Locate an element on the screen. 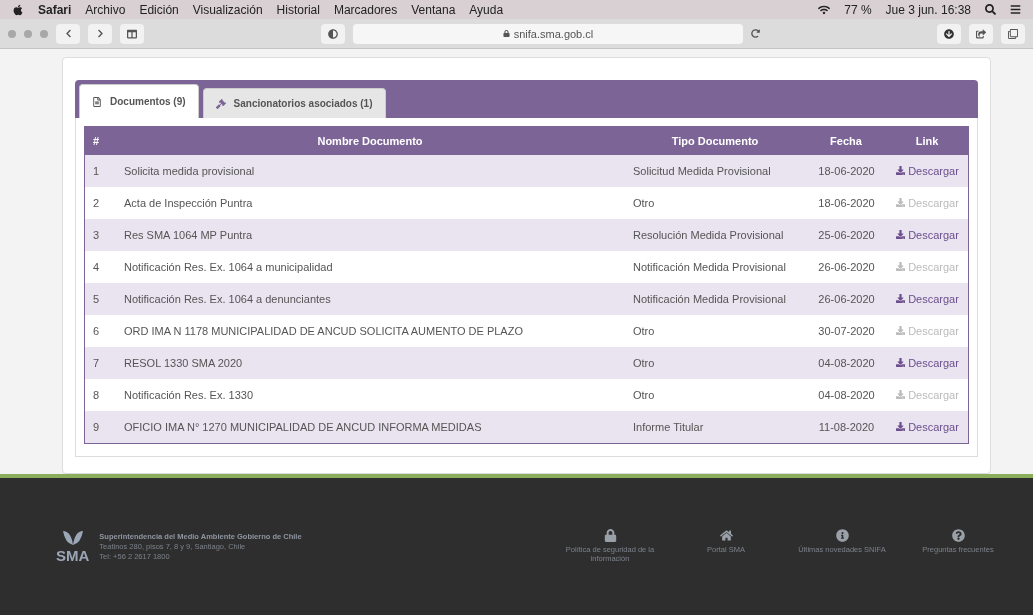  battery-percent: 77 % is located at coordinates (858, 9).